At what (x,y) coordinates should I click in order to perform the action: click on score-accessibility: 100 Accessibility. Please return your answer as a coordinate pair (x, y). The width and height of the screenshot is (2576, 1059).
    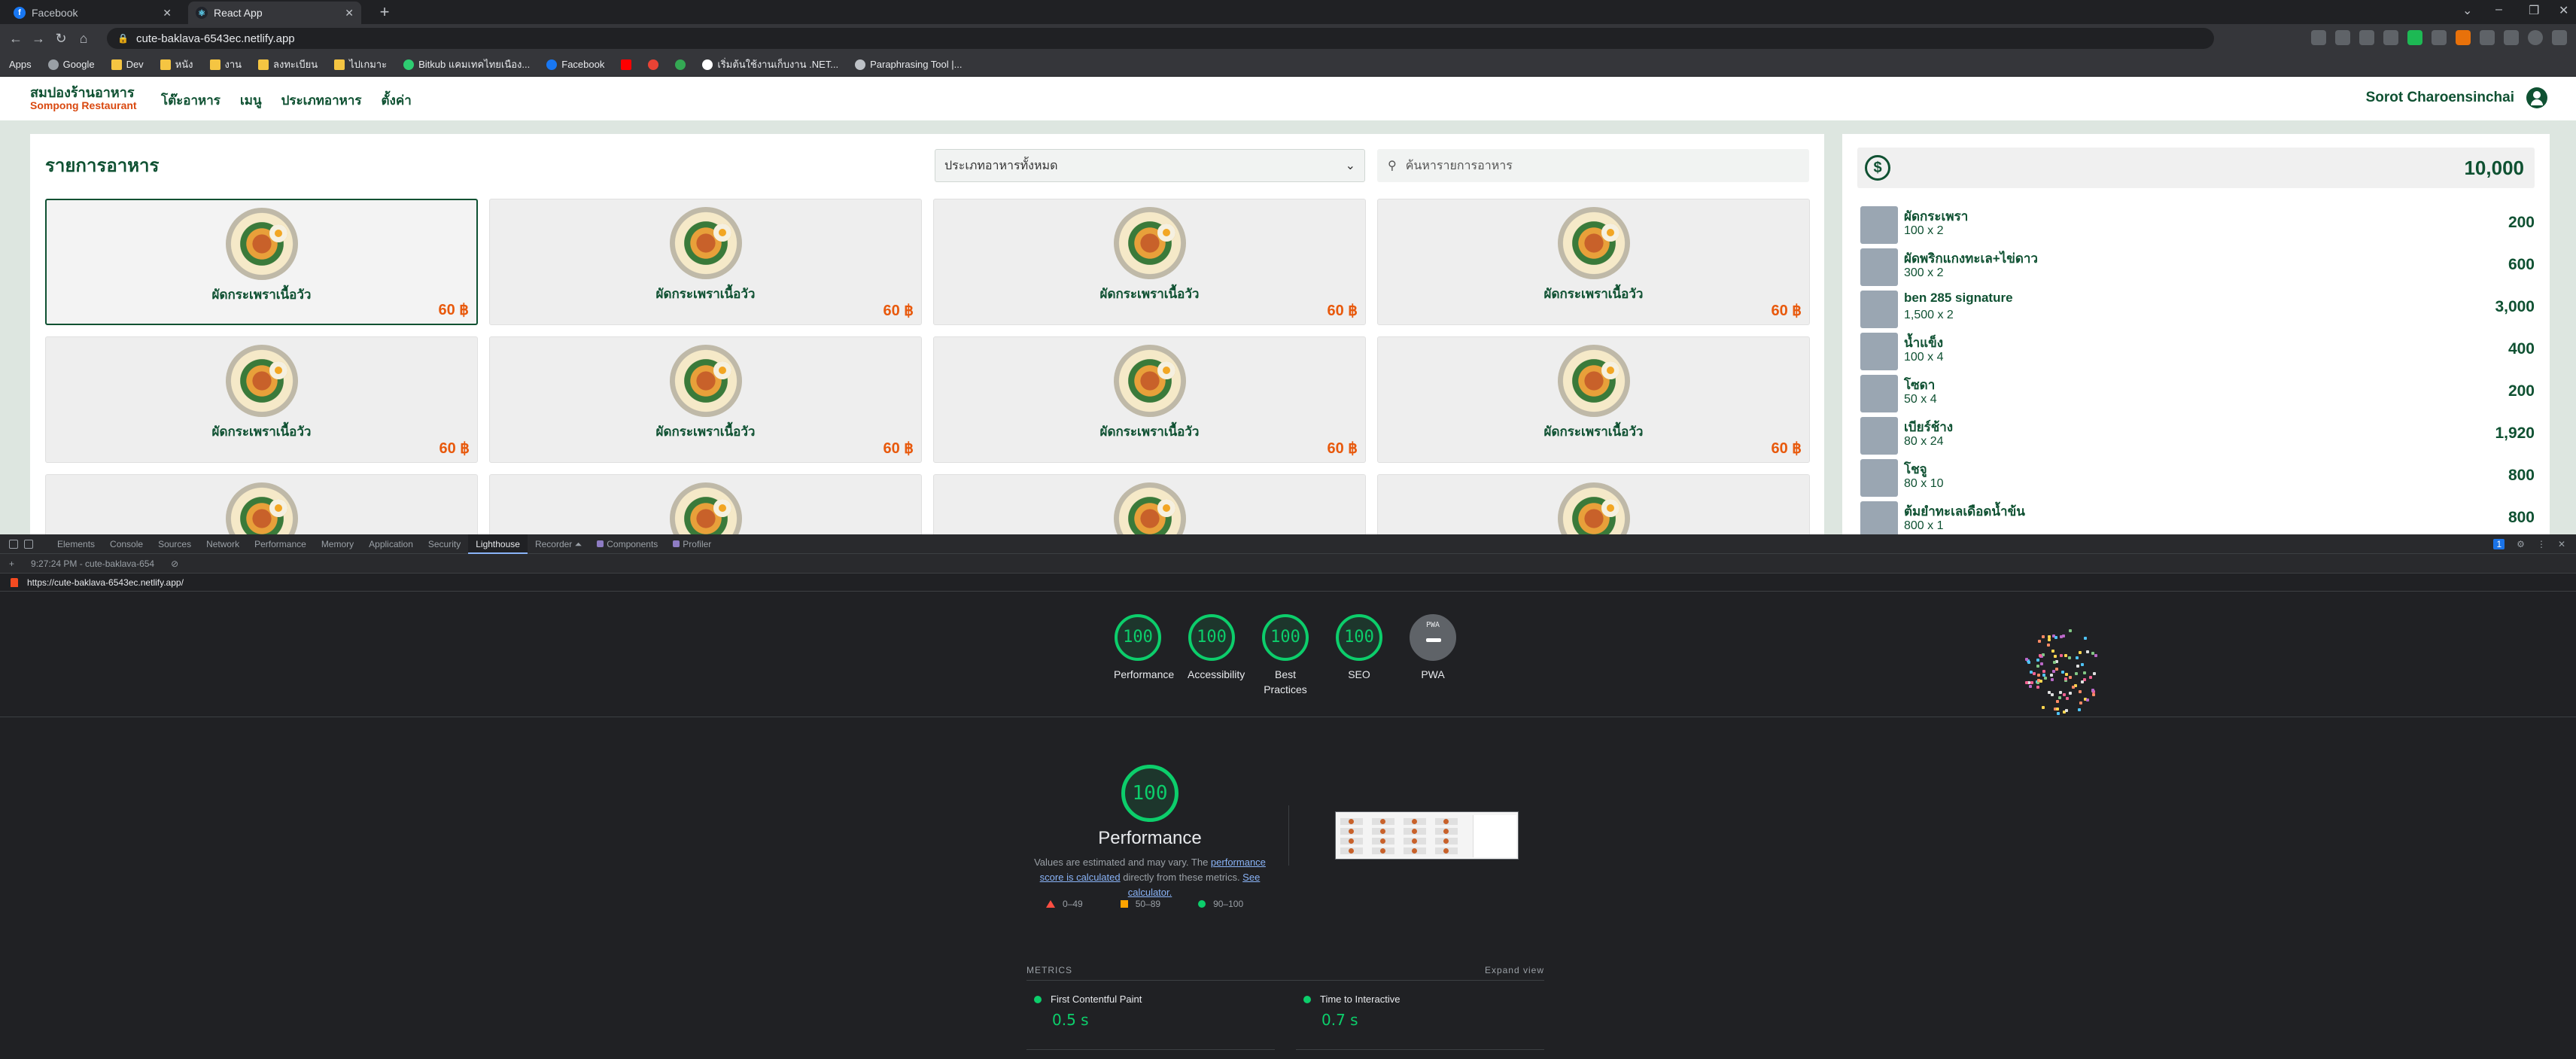
    Looking at the image, I should click on (1216, 655).